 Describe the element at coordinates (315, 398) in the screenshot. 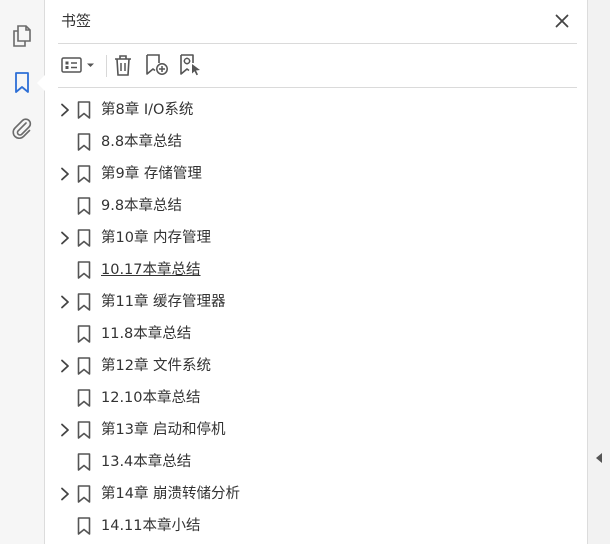

I see `bookmark-row: 12.10本章总结` at that location.